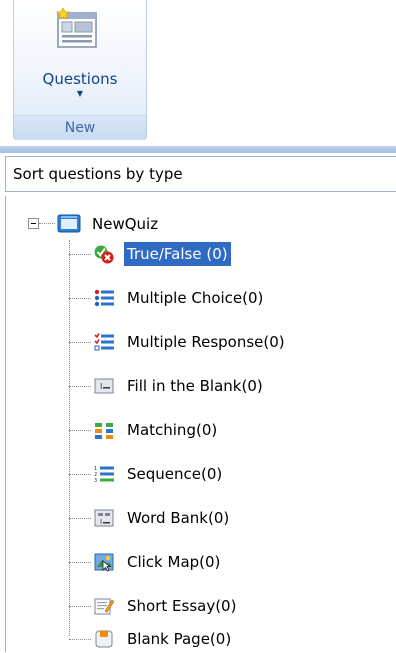 The image size is (396, 653). Describe the element at coordinates (80, 127) in the screenshot. I see `ribbon-group-caption: New` at that location.